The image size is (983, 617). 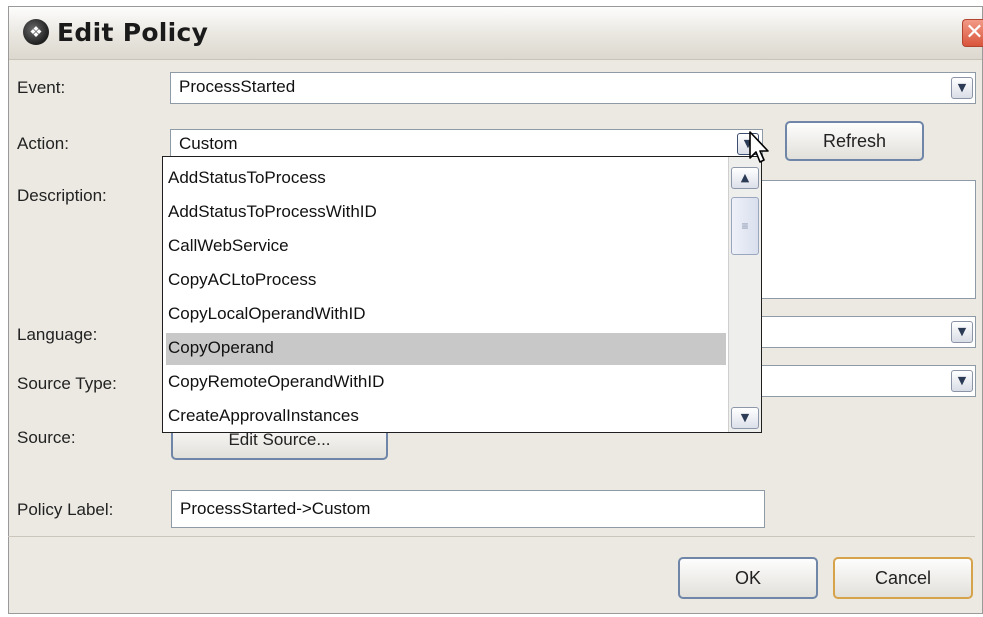 I want to click on scroll-down-button: ▼, so click(x=745, y=418).